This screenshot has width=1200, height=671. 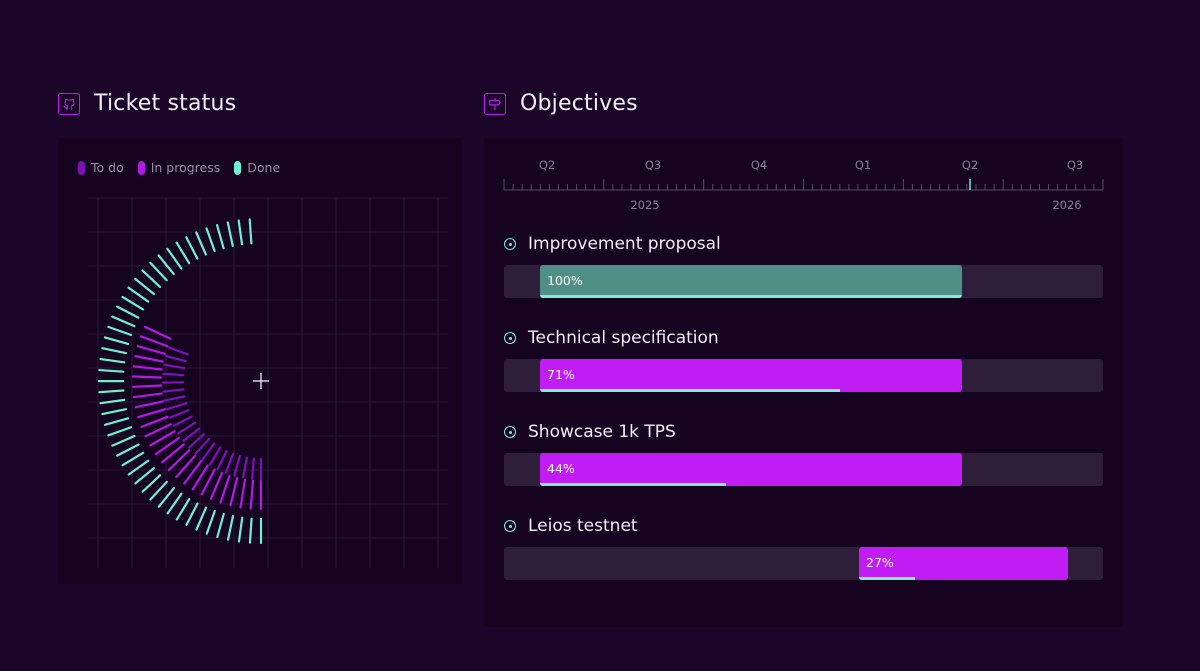 I want to click on objective-showcase-1k-tps: Showcase 1k TPS 44%, so click(x=803, y=453).